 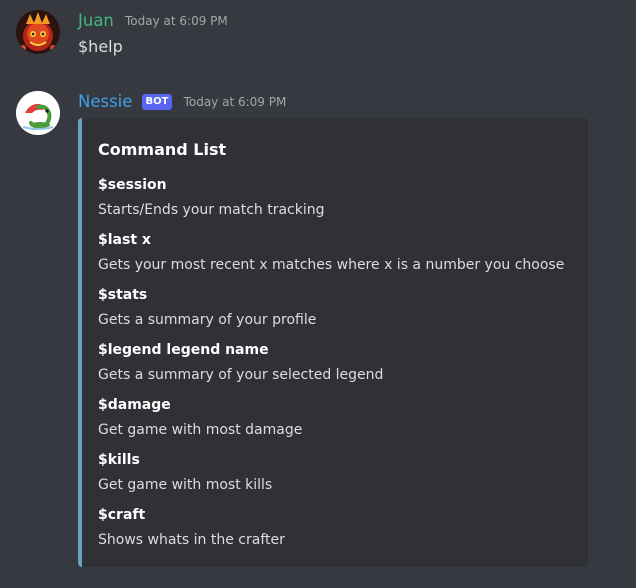 I want to click on field-name: $stats, so click(x=123, y=295).